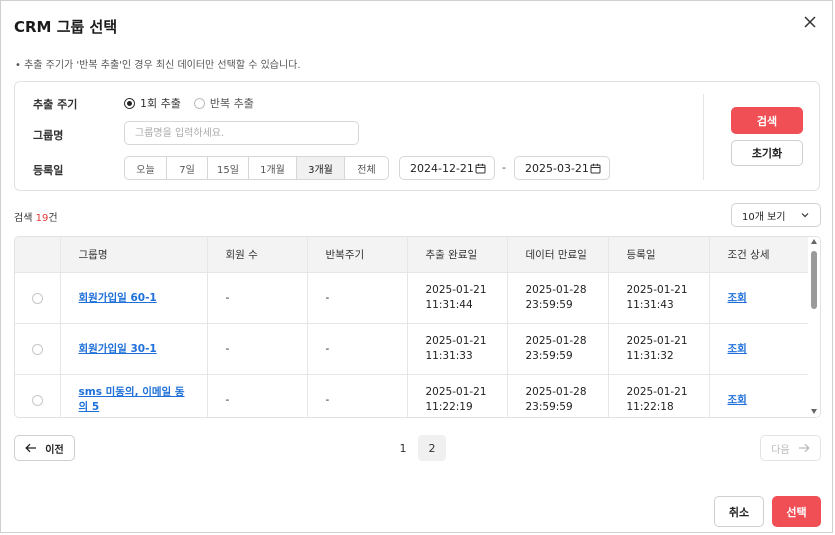 This screenshot has width=835, height=535. Describe the element at coordinates (129, 103) in the screenshot. I see `radio-once-indicator` at that location.